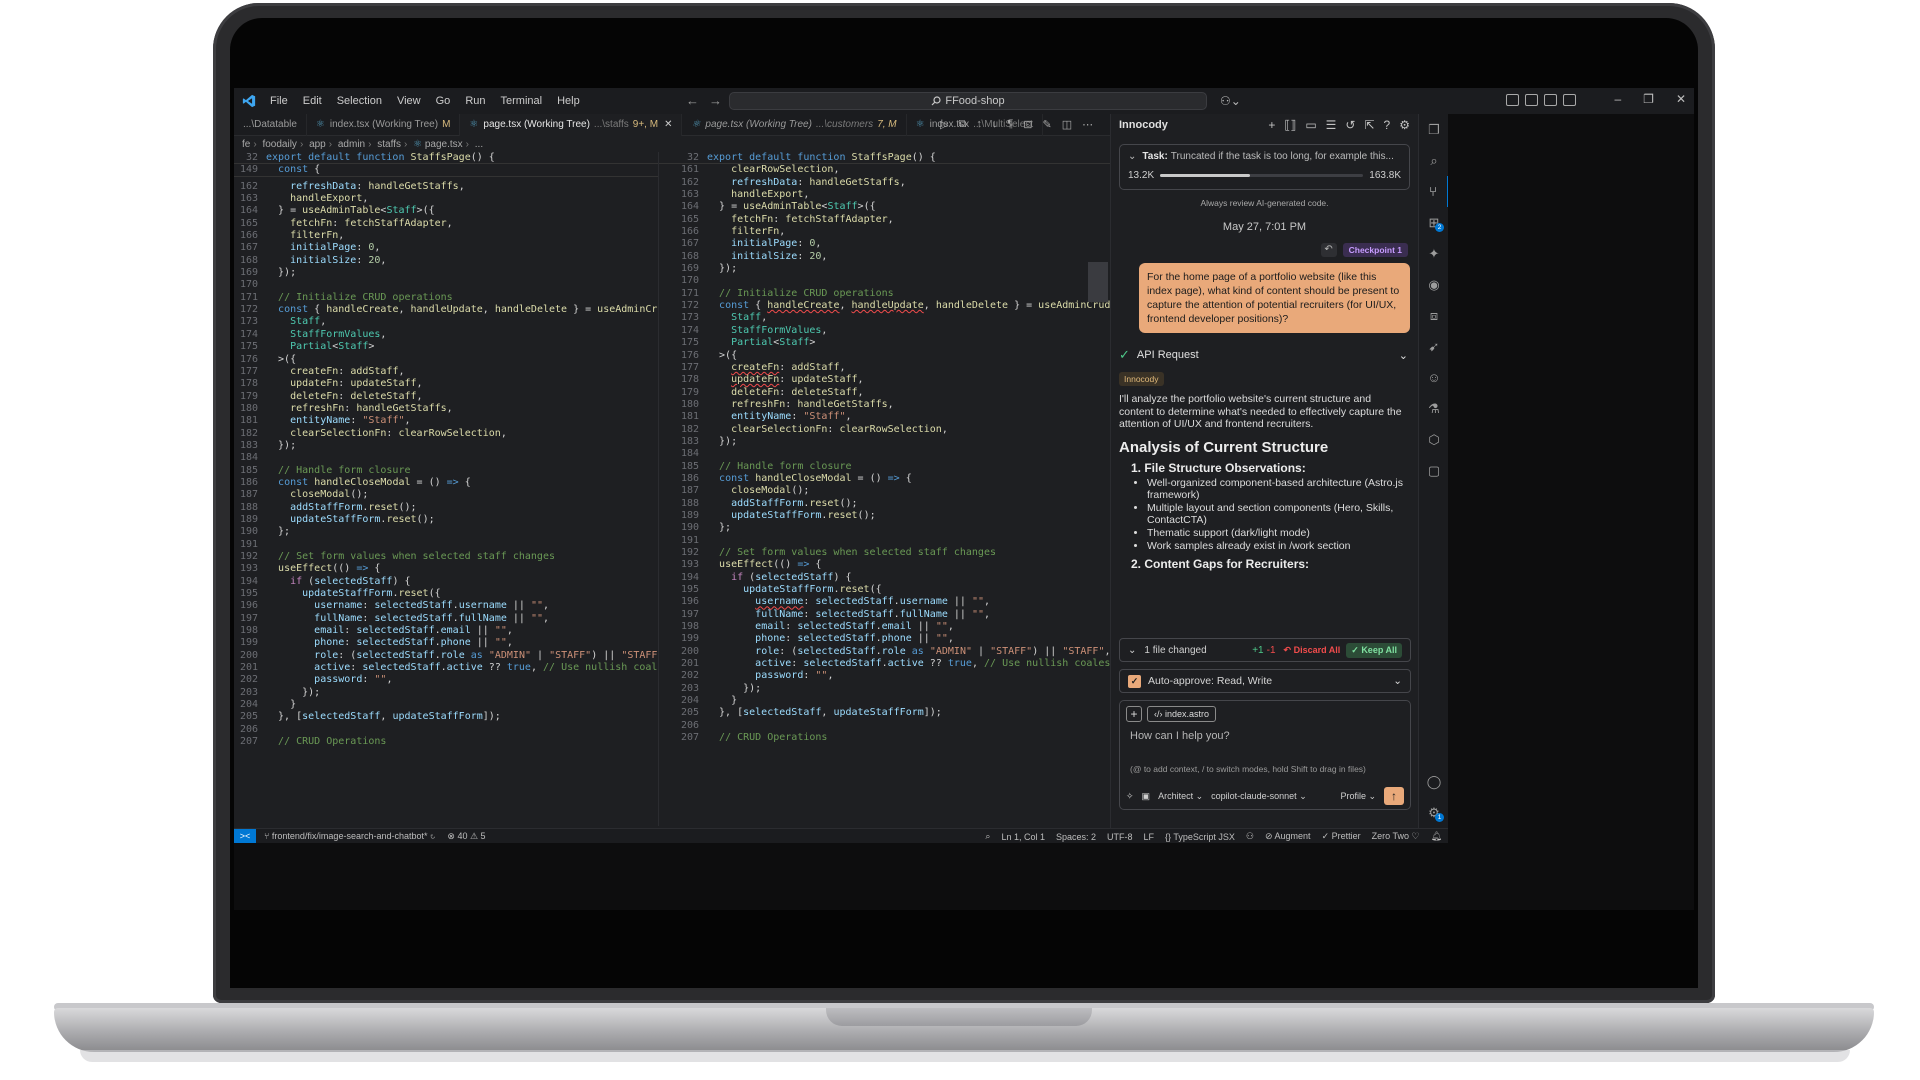 Image resolution: width=1920 pixels, height=1080 pixels. What do you see at coordinates (827, 430) in the screenshot?
I see `code-line: clearSelectionFn: clearRowSelection,` at bounding box center [827, 430].